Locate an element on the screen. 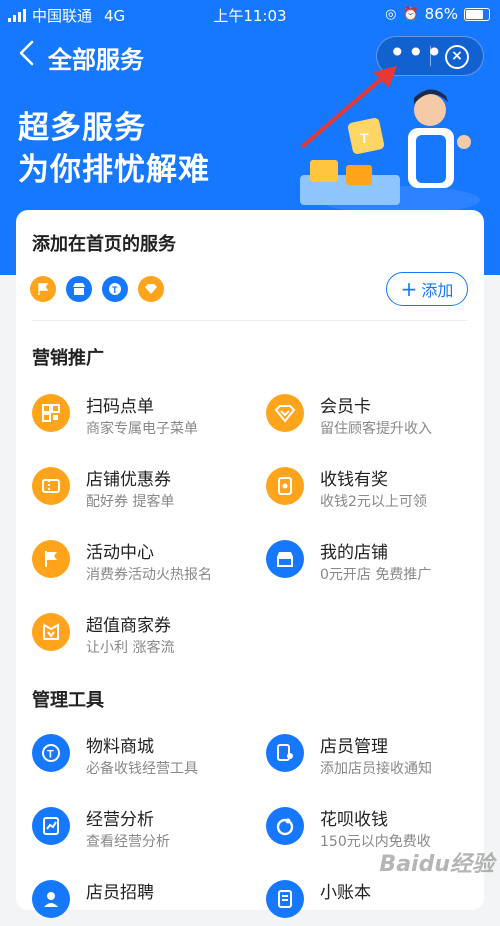 The height and width of the screenshot is (926, 500). service-item-merchant-coupon: 超值商家券 让小利 涨客流 is located at coordinates (137, 633).